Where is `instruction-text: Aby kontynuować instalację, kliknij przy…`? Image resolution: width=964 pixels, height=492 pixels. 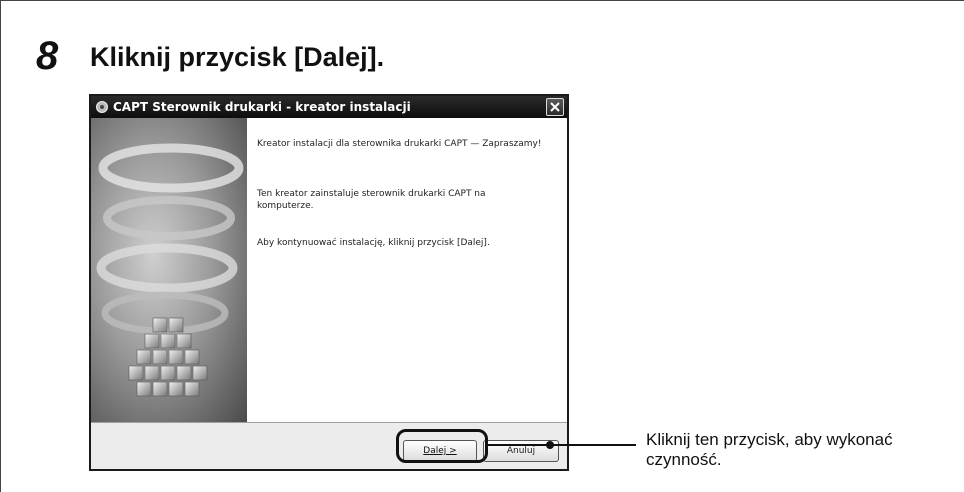 instruction-text: Aby kontynuować instalację, kliknij przy… is located at coordinates (373, 243).